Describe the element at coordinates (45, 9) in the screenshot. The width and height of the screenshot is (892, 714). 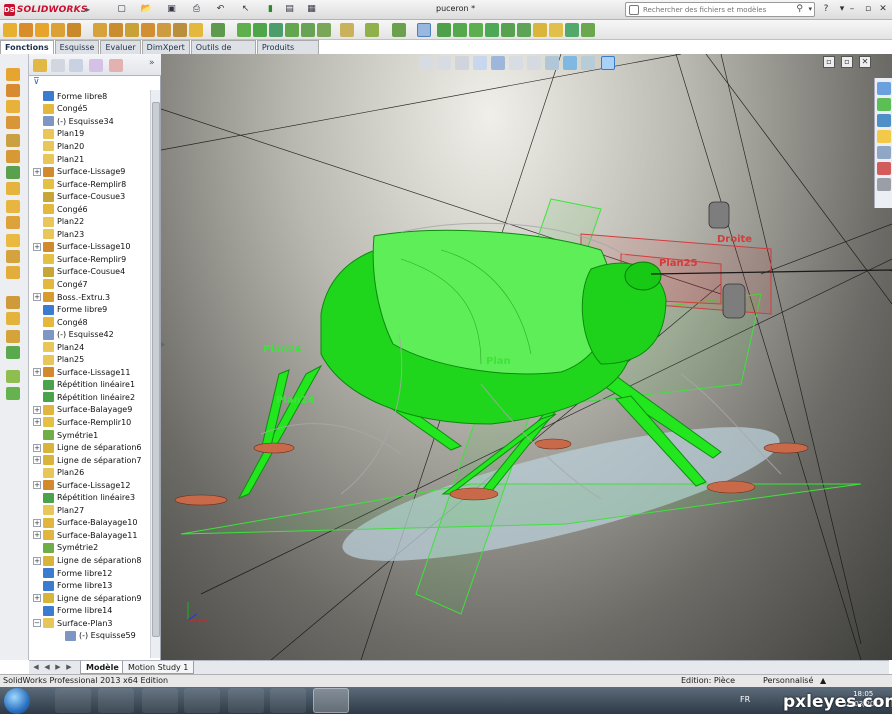
I see `solidworks-logo: DS SOLIDWORKS` at that location.